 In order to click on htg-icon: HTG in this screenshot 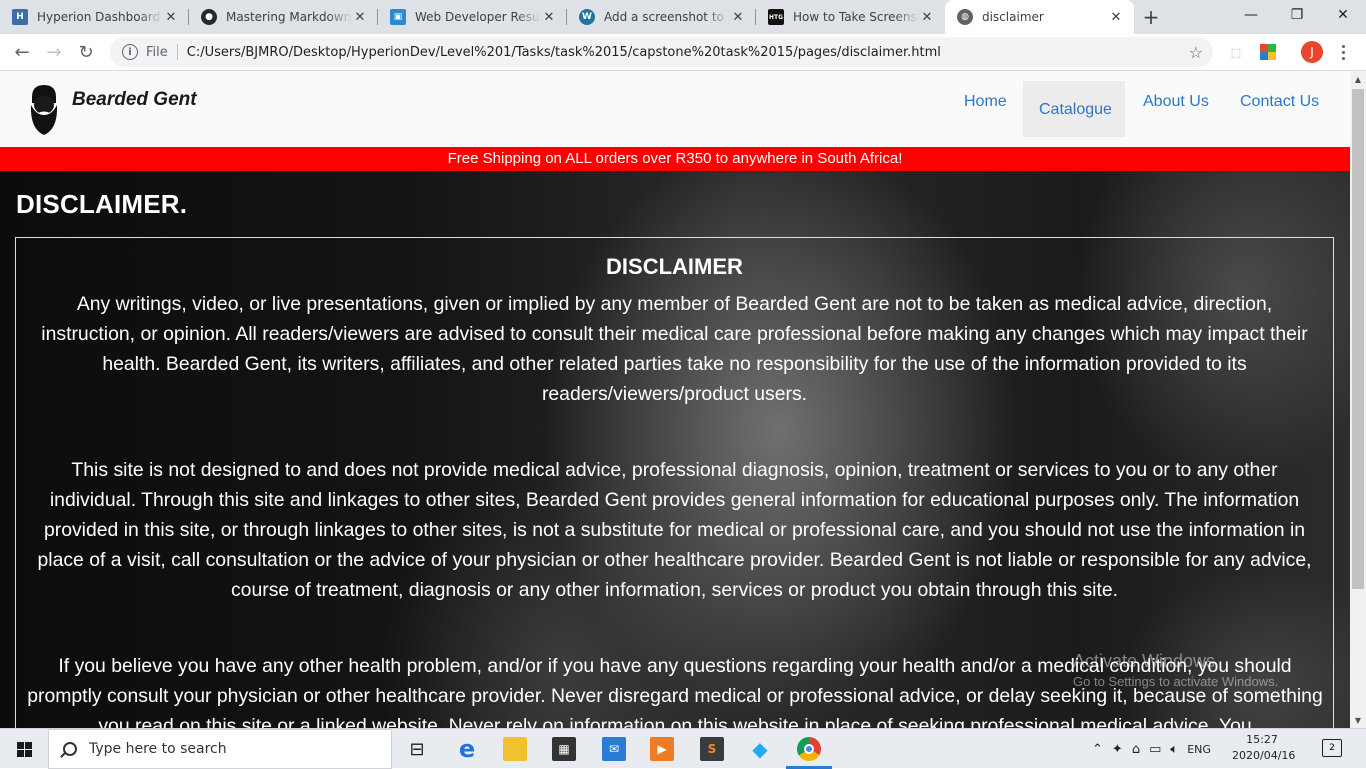, I will do `click(776, 17)`.